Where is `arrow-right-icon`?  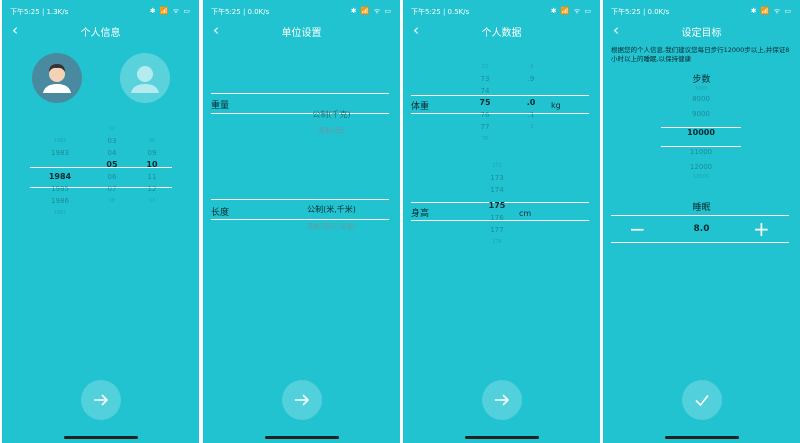
arrow-right-icon is located at coordinates (302, 400).